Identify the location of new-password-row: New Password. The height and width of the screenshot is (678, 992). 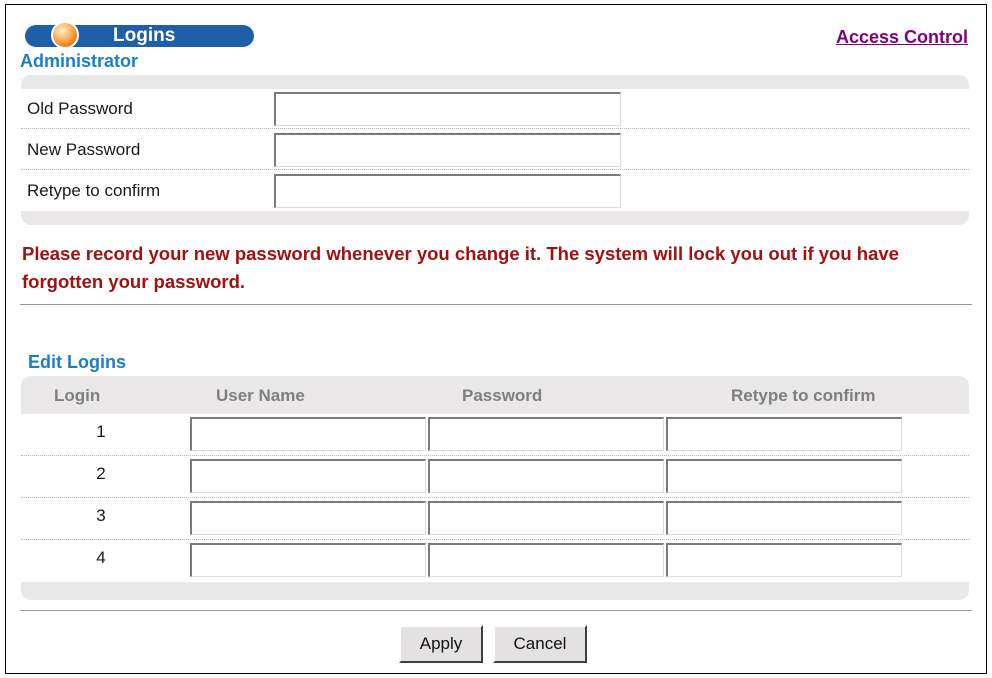
(495, 150).